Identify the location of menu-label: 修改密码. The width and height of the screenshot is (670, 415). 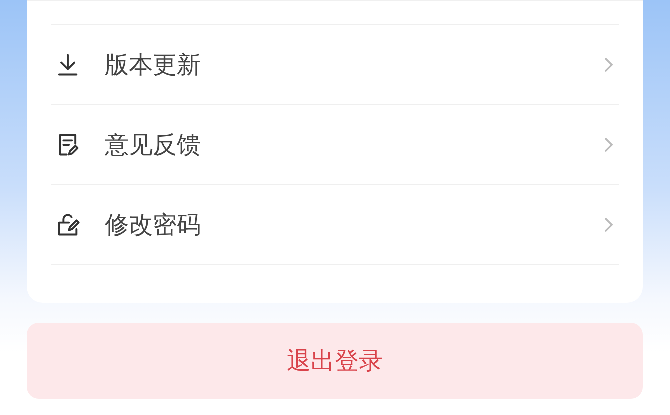
(153, 225).